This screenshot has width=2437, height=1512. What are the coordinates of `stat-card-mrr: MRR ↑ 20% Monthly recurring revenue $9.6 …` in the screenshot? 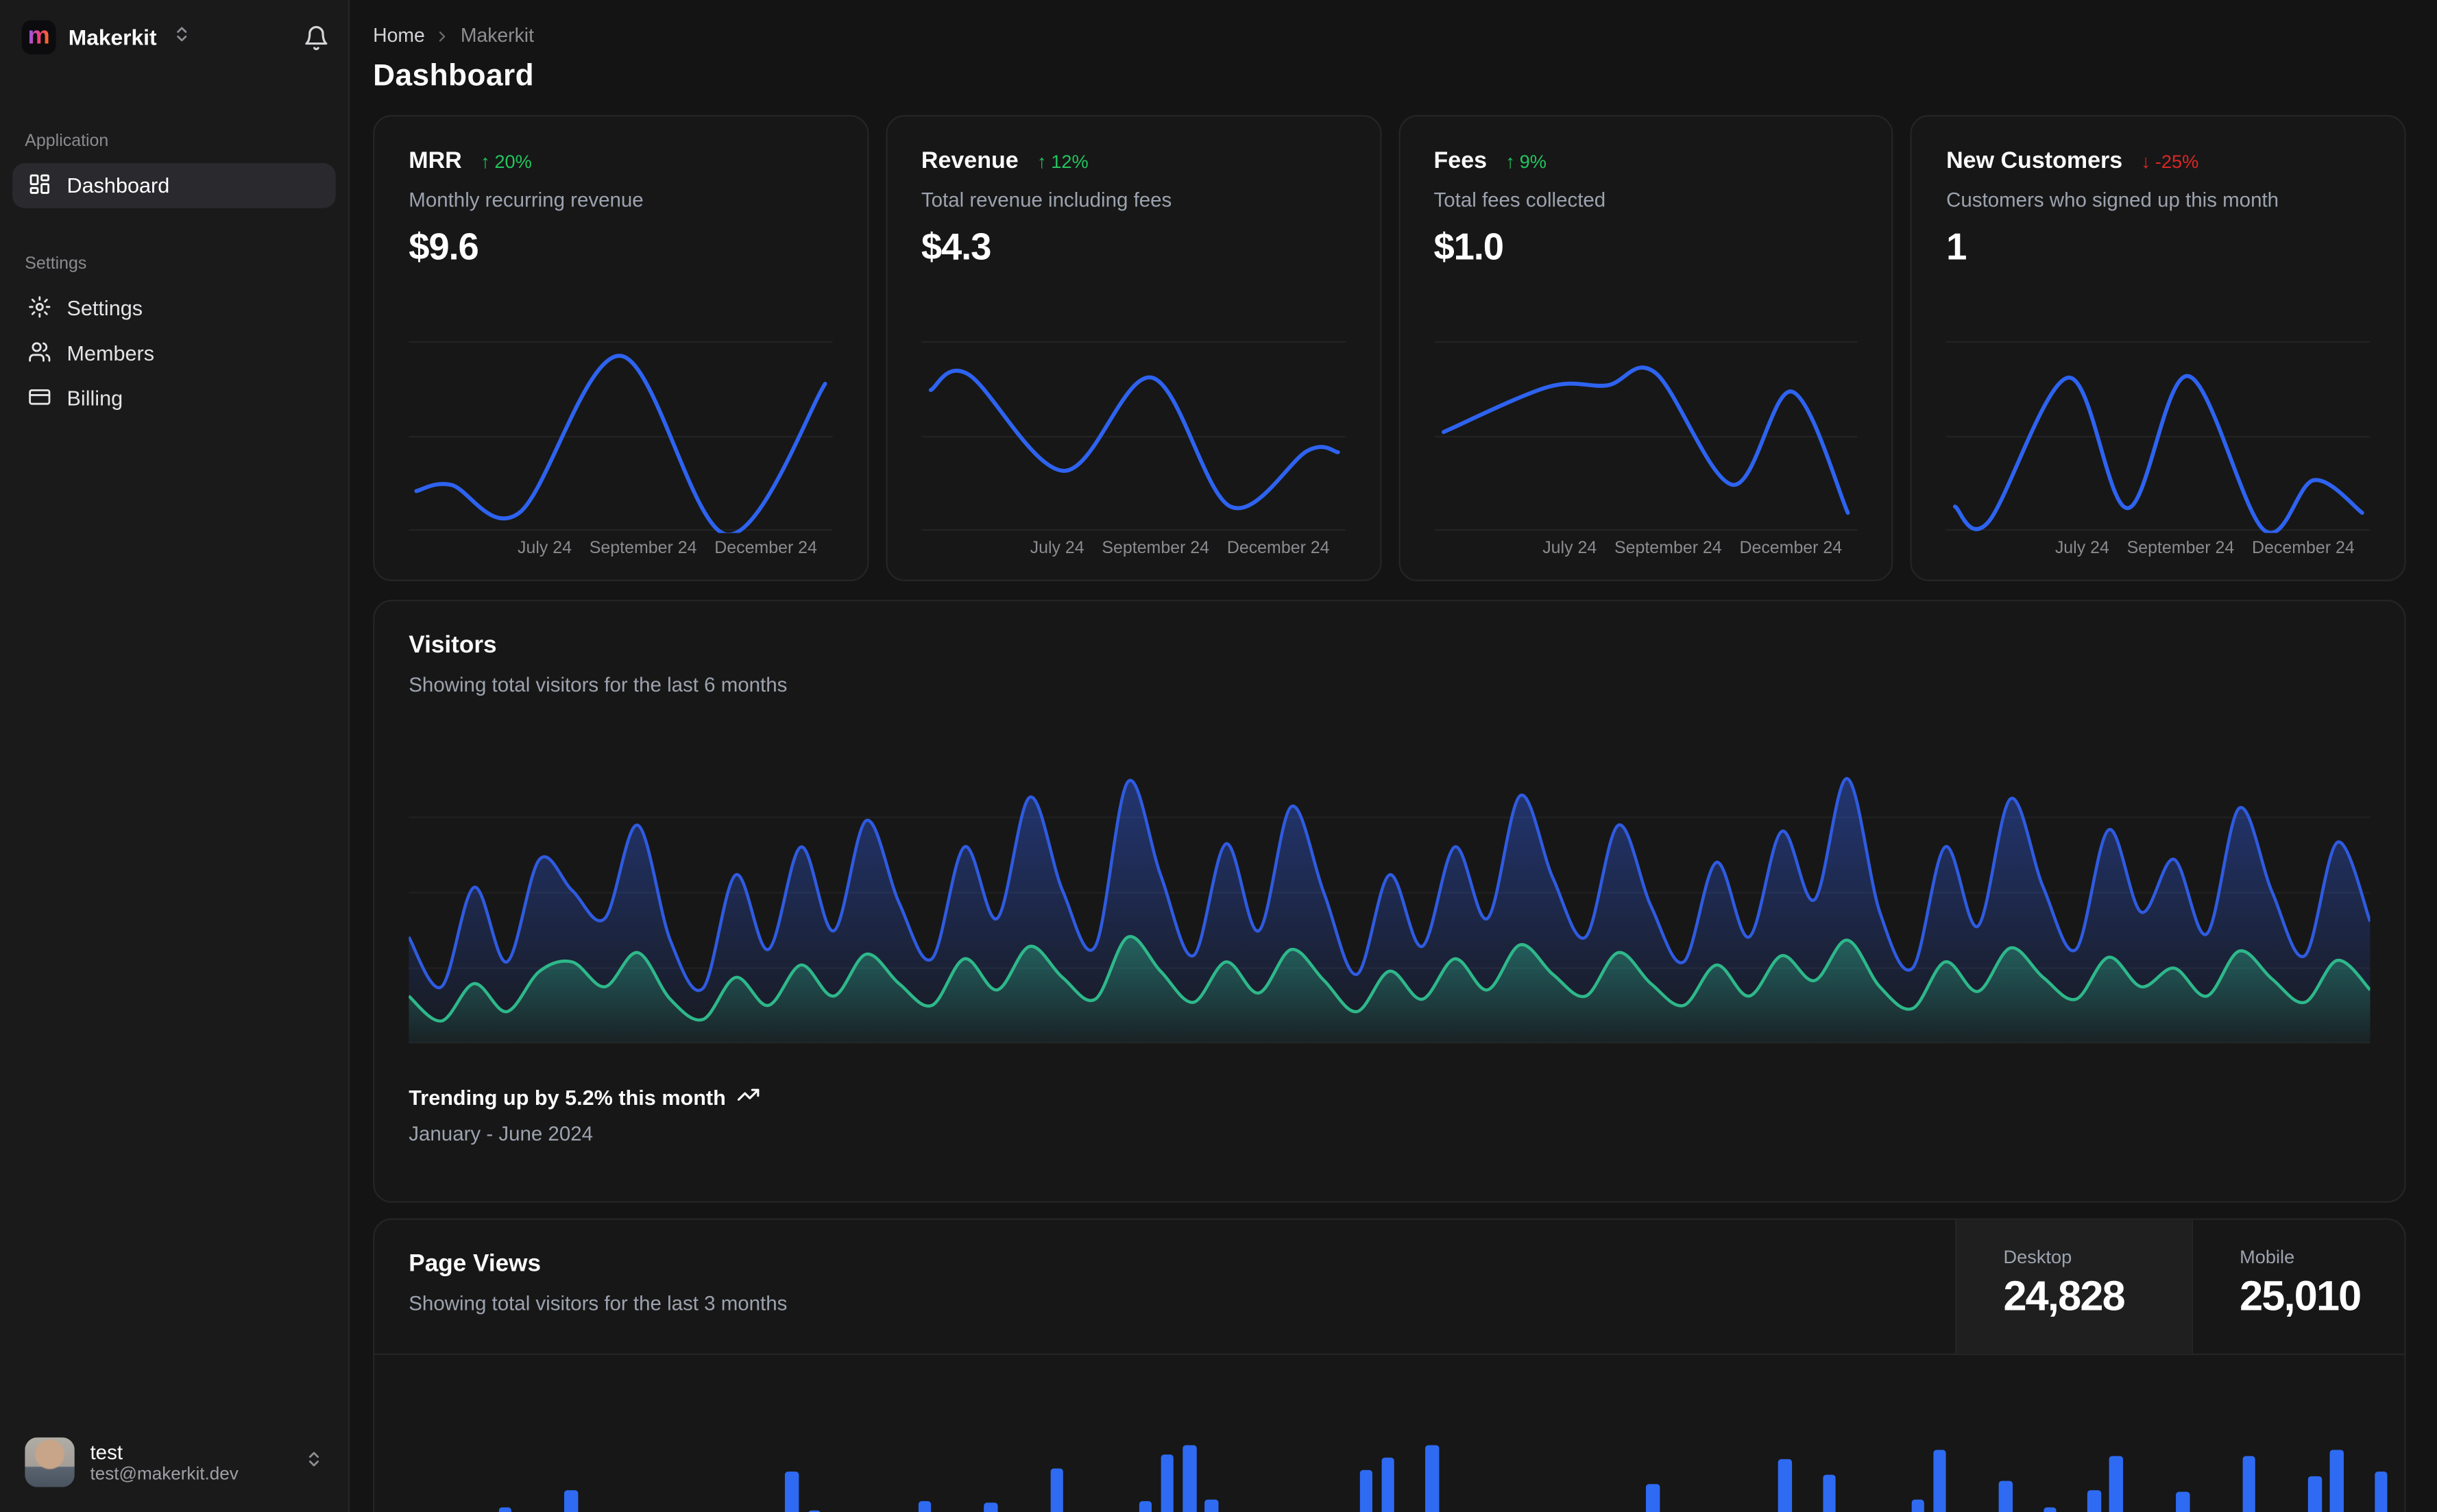 It's located at (621, 348).